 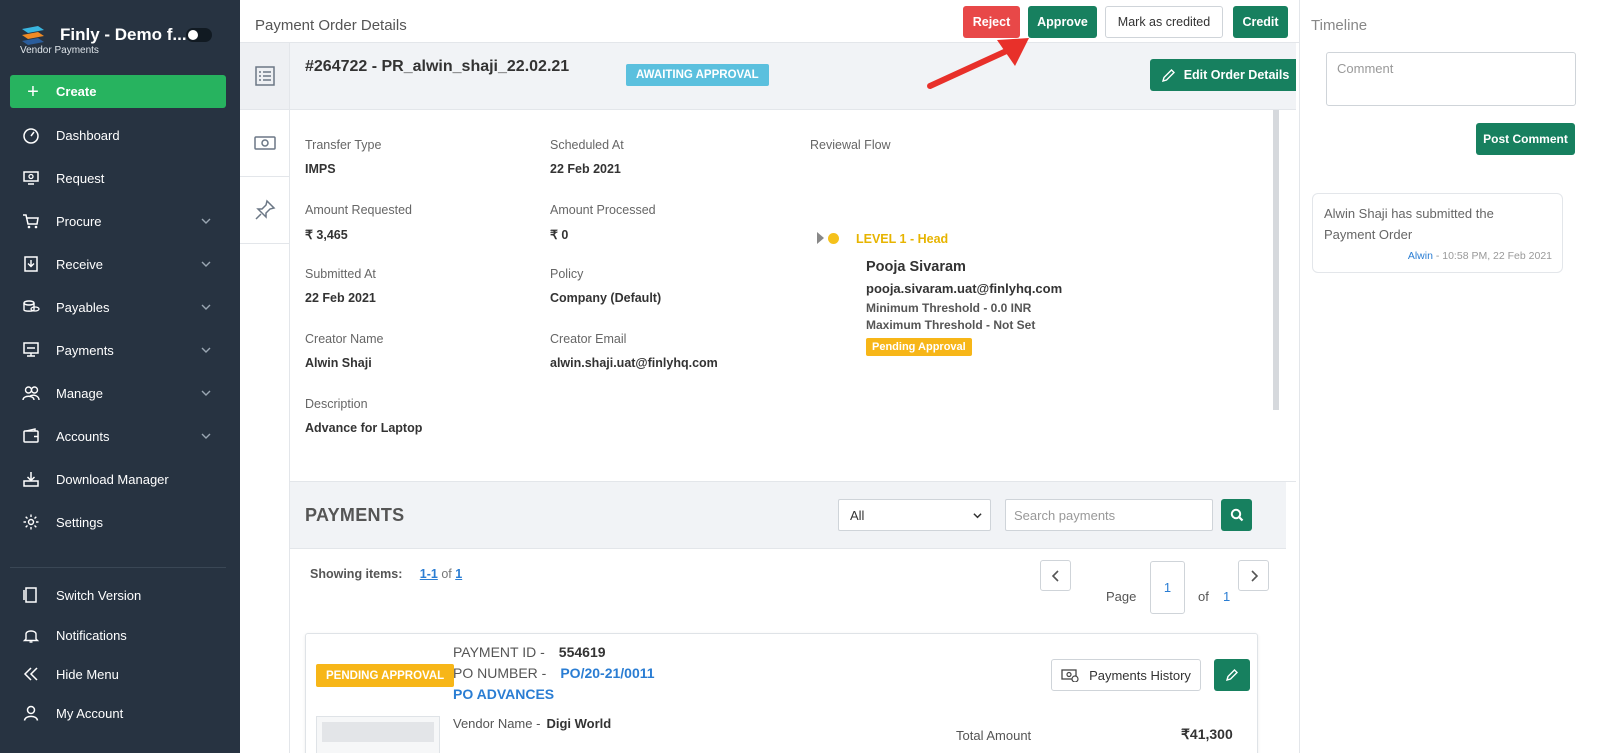 I want to click on amount-processed-value: ₹ 0, so click(x=559, y=235).